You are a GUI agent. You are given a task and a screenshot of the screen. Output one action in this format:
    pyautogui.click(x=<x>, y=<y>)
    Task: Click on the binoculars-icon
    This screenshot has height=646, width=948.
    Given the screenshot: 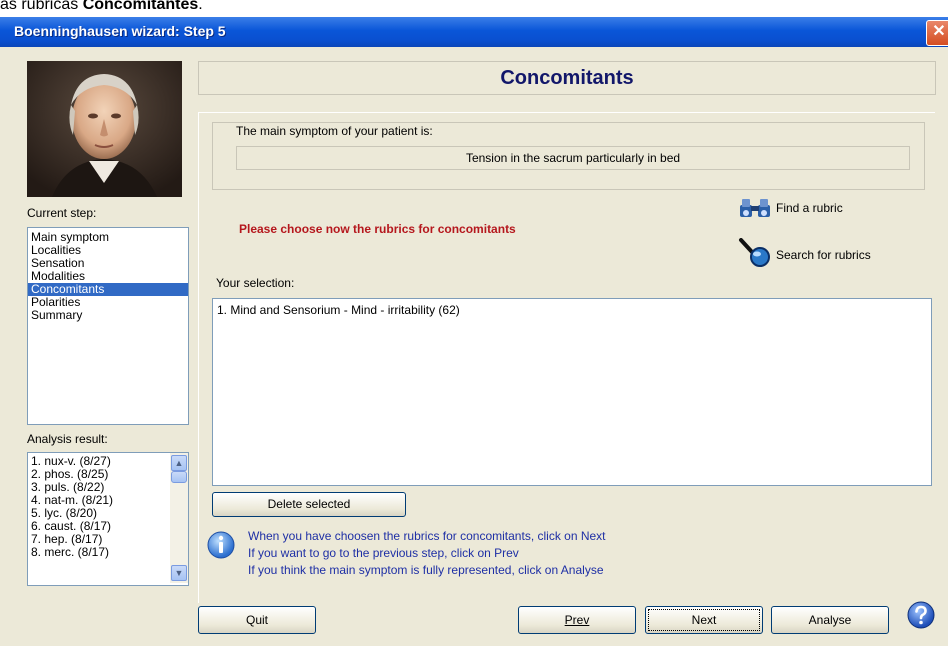 What is the action you would take?
    pyautogui.click(x=755, y=208)
    